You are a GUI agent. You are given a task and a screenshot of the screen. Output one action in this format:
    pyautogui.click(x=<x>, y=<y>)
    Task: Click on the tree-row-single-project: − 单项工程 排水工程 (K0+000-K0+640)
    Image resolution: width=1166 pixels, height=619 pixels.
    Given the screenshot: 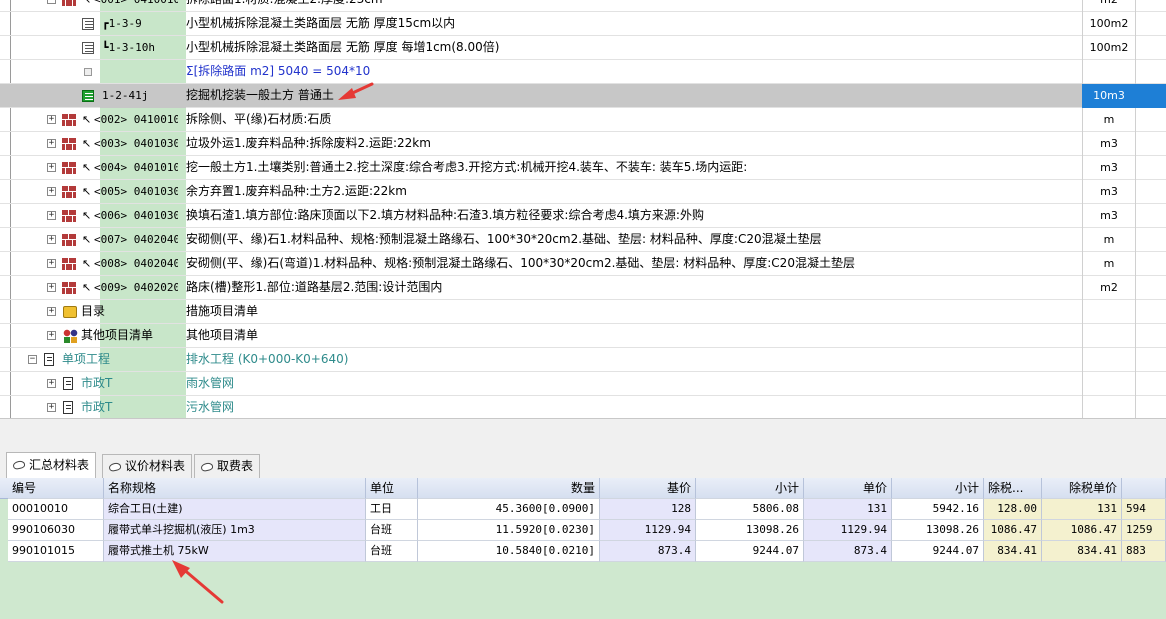 What is the action you would take?
    pyautogui.click(x=583, y=360)
    